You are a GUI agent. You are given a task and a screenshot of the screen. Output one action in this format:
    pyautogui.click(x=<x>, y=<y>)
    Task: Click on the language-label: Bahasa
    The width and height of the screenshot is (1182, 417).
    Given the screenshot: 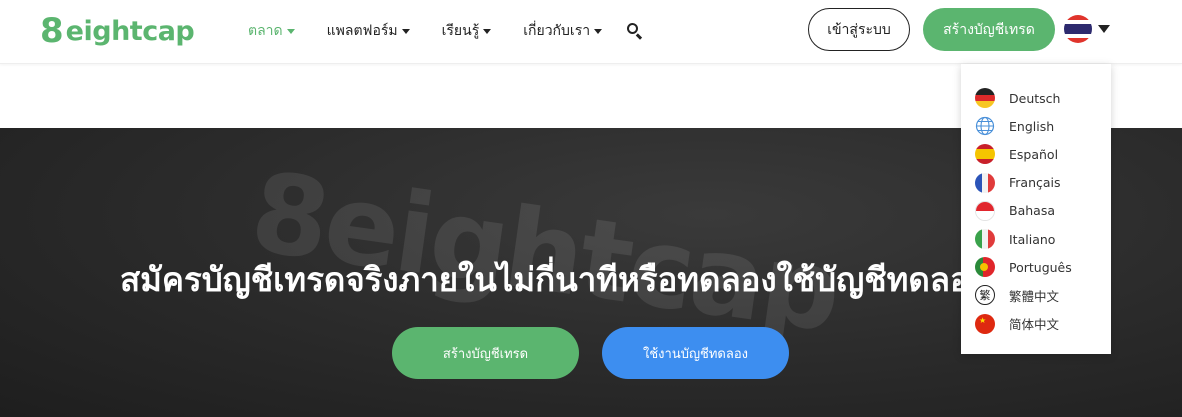 What is the action you would take?
    pyautogui.click(x=1032, y=211)
    